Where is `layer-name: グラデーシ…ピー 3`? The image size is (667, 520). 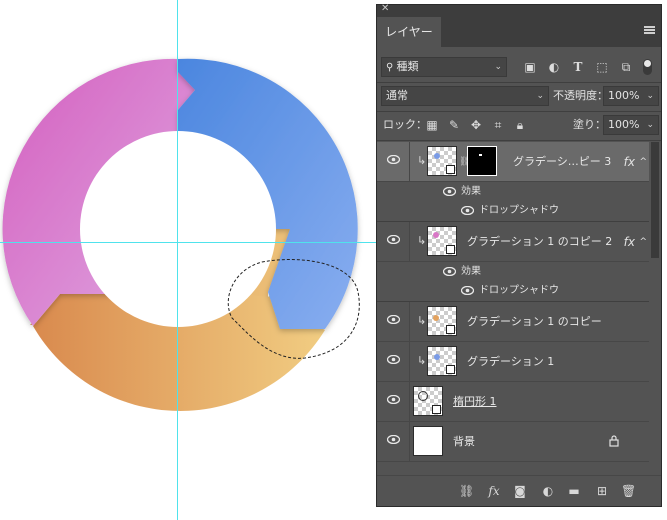 layer-name: グラデーシ…ピー 3 is located at coordinates (562, 161).